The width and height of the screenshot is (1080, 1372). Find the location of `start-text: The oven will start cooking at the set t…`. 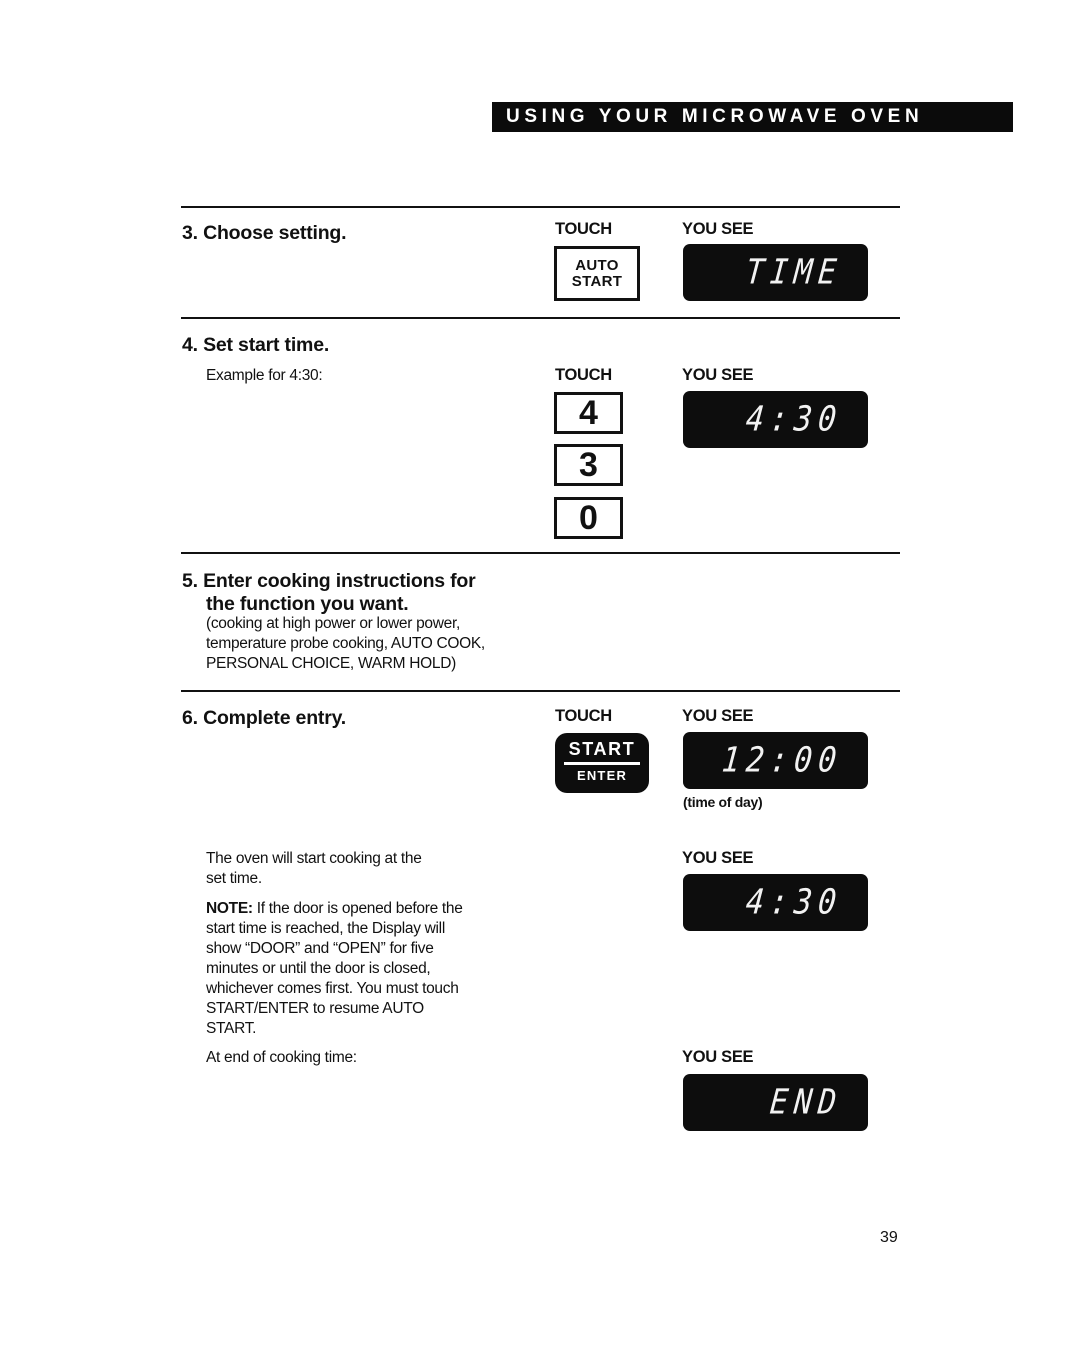

start-text: The oven will start cooking at the set t… is located at coordinates (314, 869).